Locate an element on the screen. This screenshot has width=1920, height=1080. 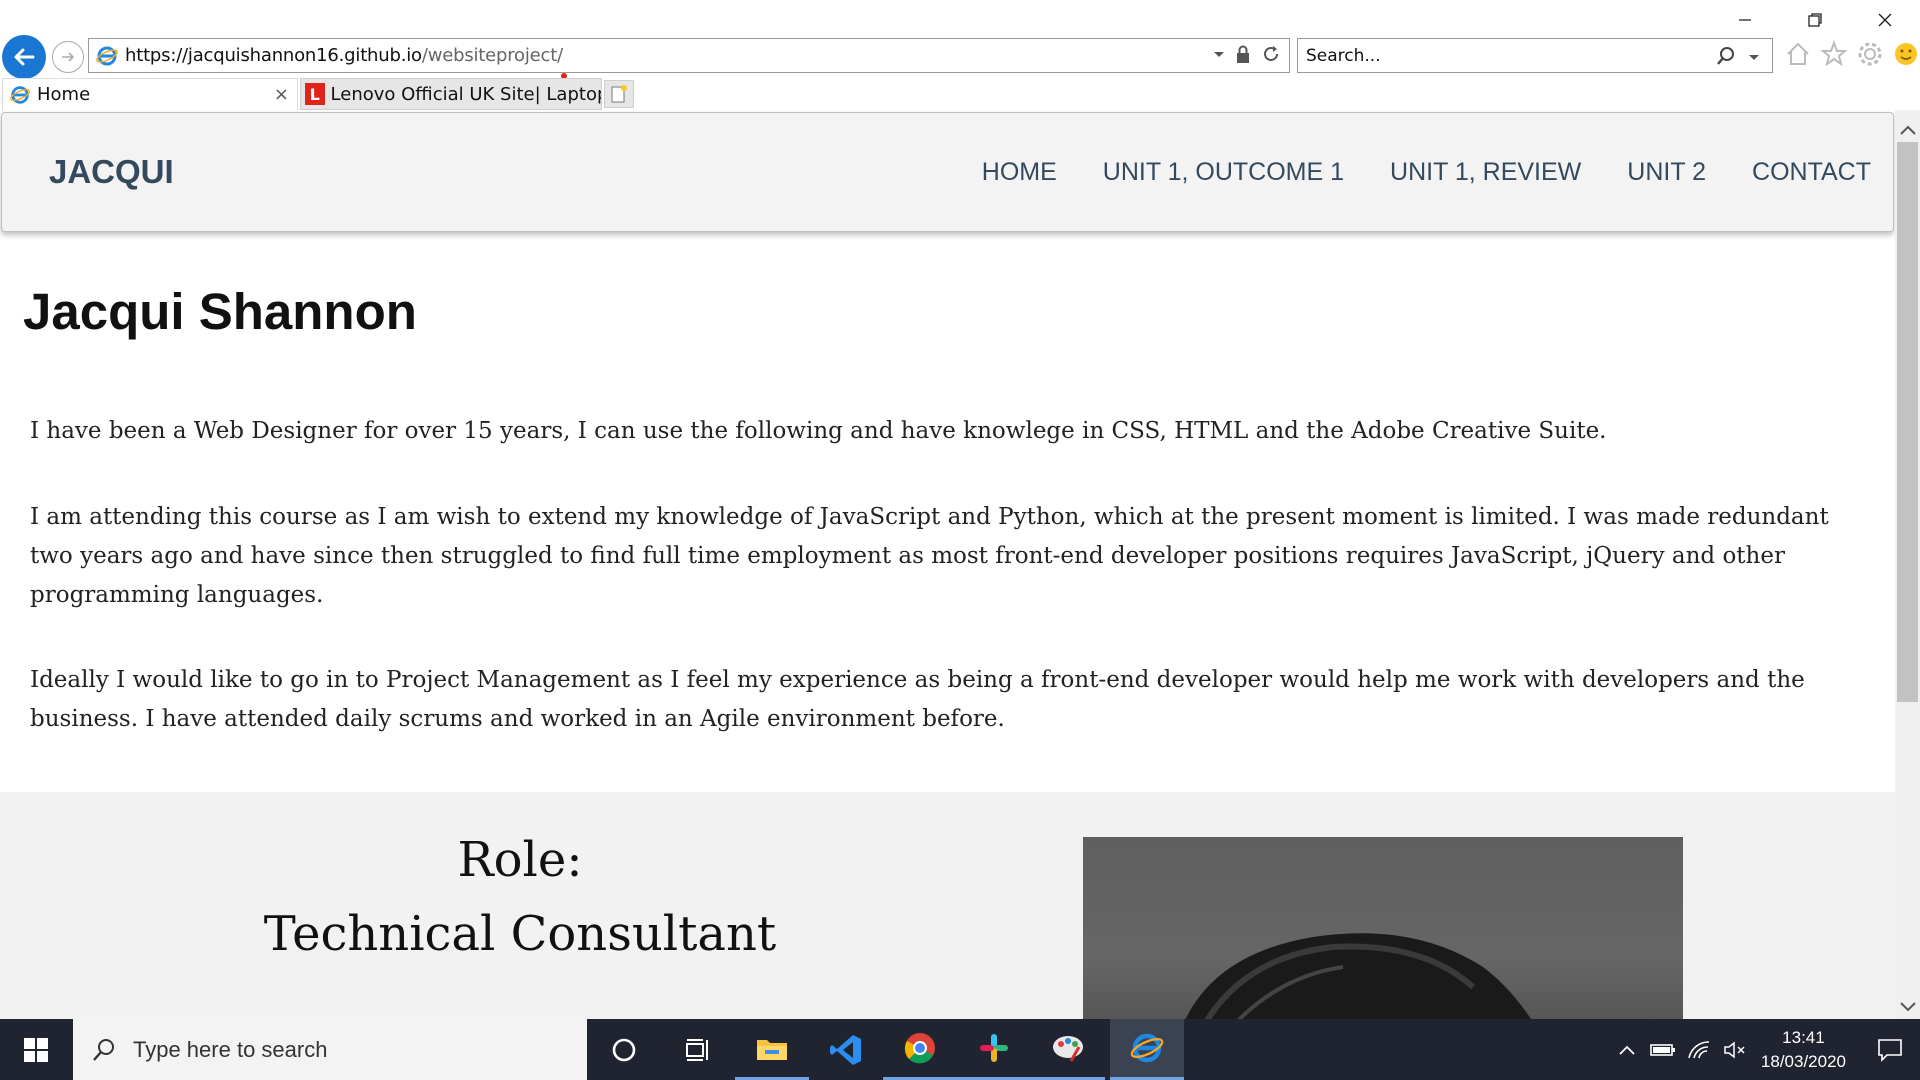
slack-glyph-icon is located at coordinates (994, 1048).